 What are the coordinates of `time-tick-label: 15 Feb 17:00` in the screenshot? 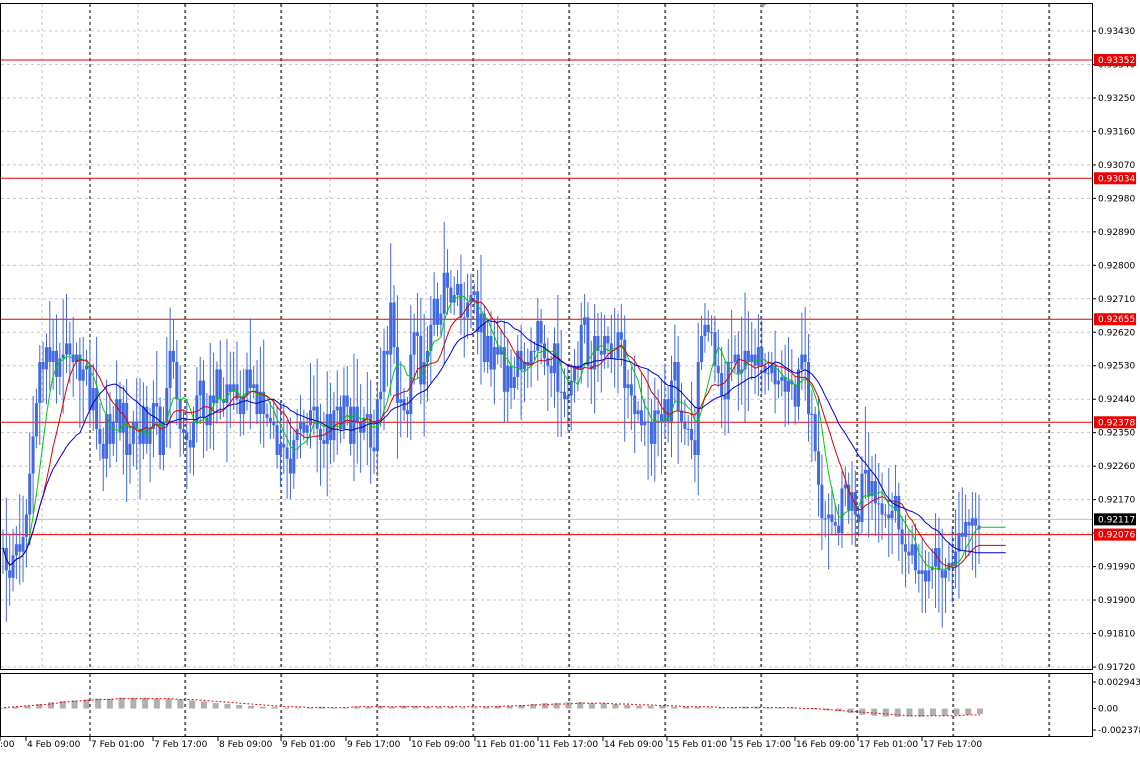 It's located at (761, 745).